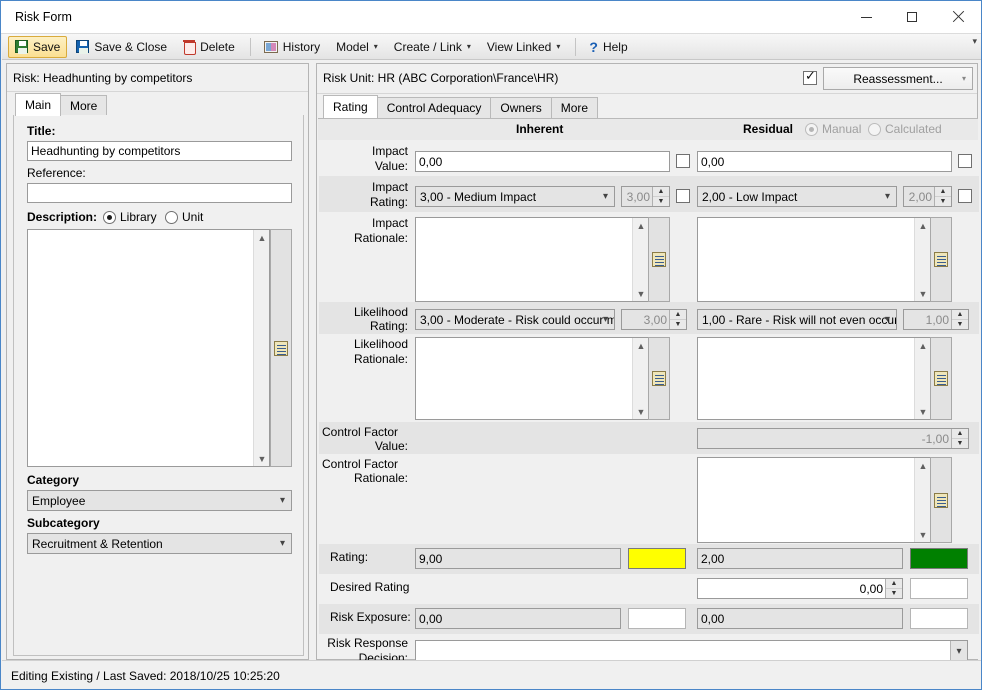  Describe the element at coordinates (691, 651) in the screenshot. I see `risk-response-decision-select: ▾` at that location.